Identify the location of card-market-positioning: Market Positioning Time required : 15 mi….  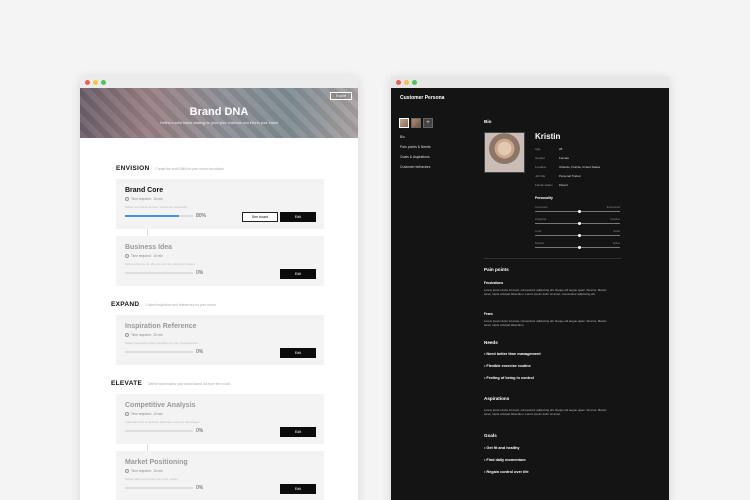
(220, 475).